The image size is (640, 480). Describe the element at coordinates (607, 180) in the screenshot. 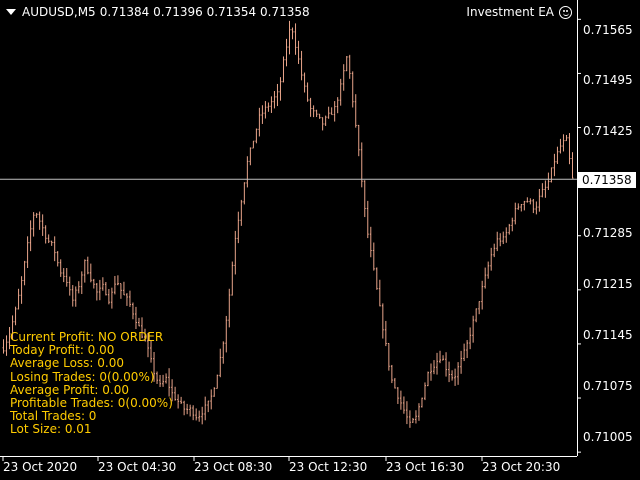

I see `current-price-tag: 0.71358` at that location.